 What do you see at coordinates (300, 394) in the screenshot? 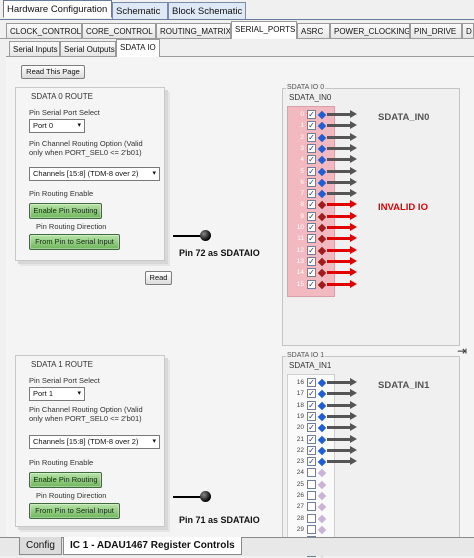
I see `channel-number: 17` at bounding box center [300, 394].